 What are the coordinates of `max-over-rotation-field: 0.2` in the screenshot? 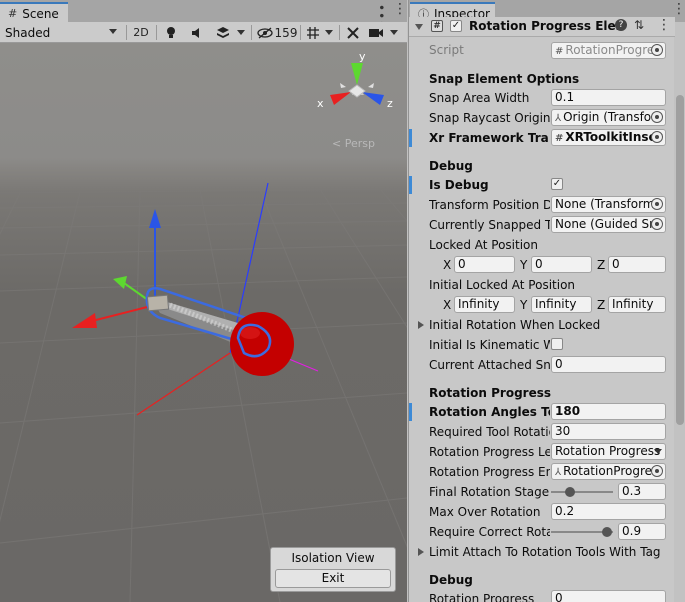 It's located at (608, 511).